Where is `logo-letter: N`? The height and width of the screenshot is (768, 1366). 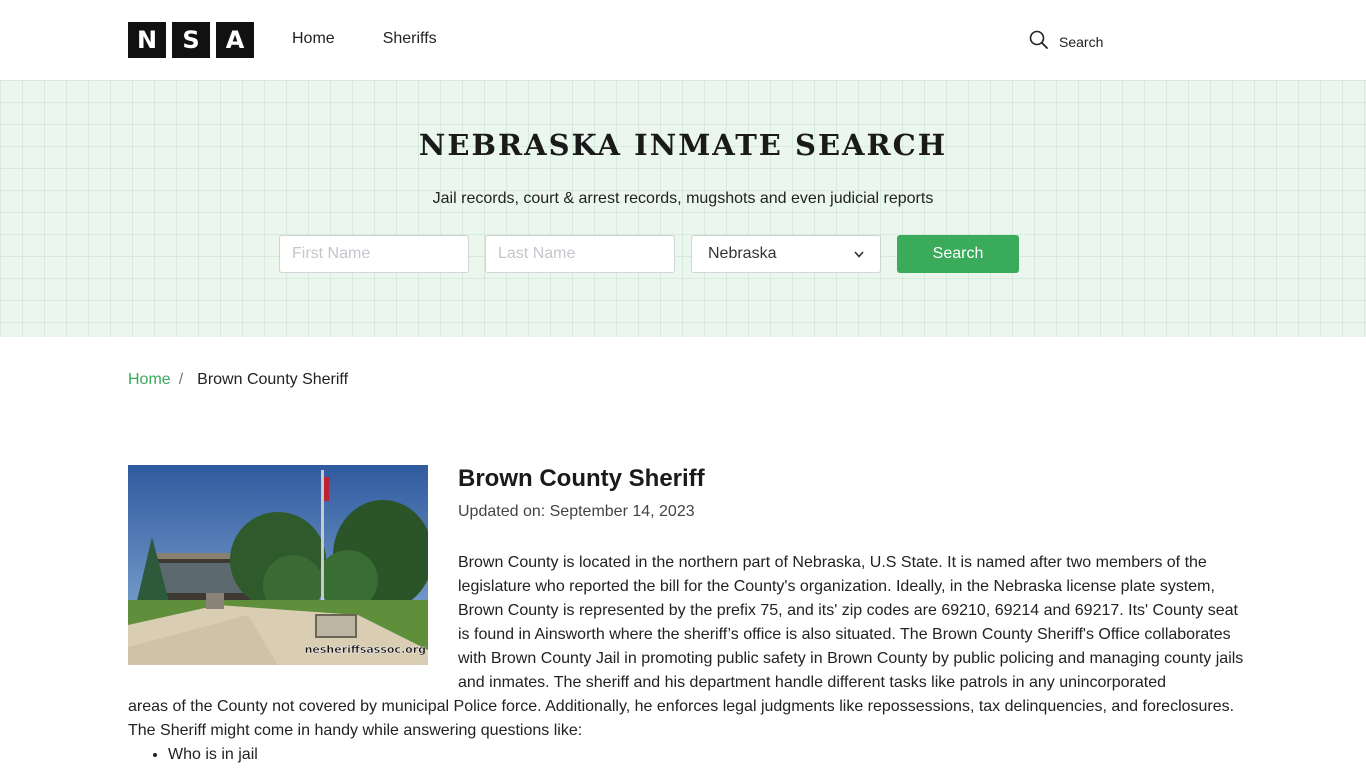
logo-letter: N is located at coordinates (147, 40).